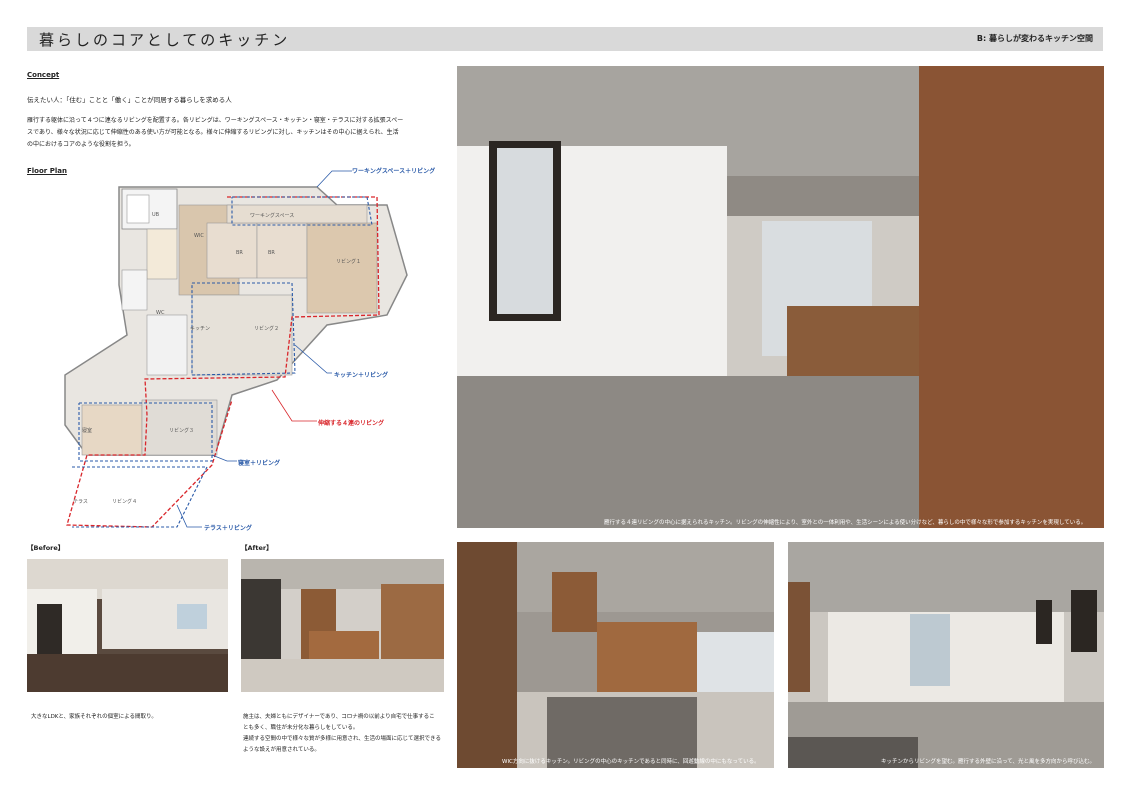  Describe the element at coordinates (199, 236) in the screenshot. I see `room-wic: WIC` at that location.